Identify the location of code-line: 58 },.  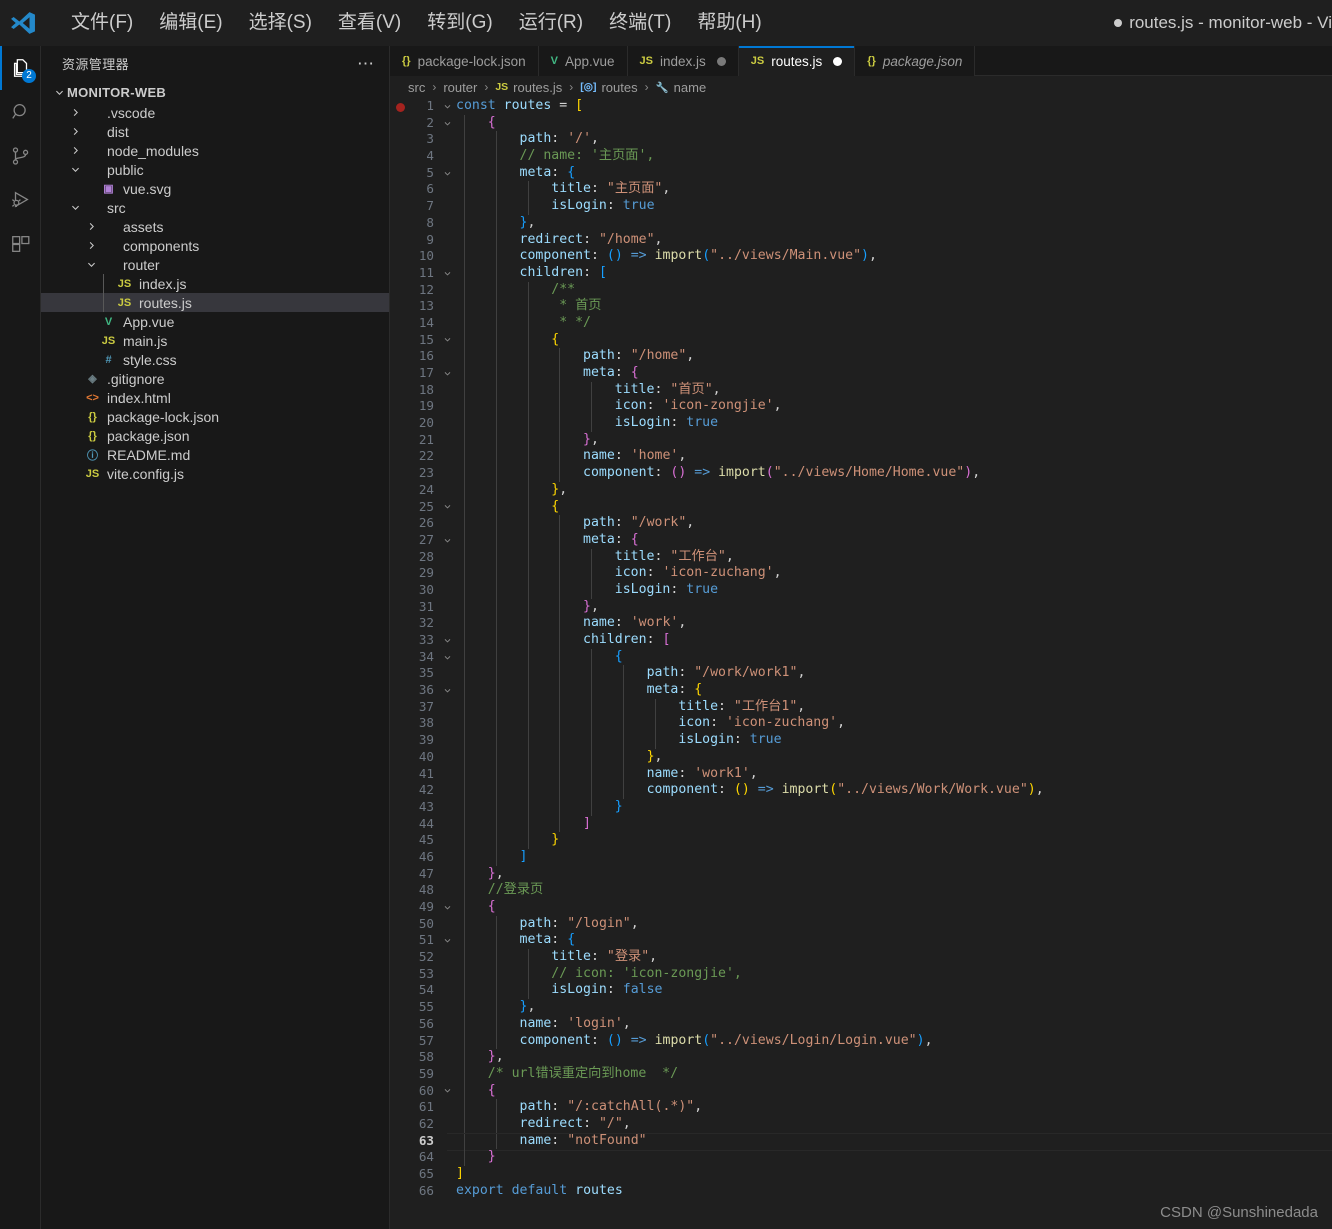
(861, 1057).